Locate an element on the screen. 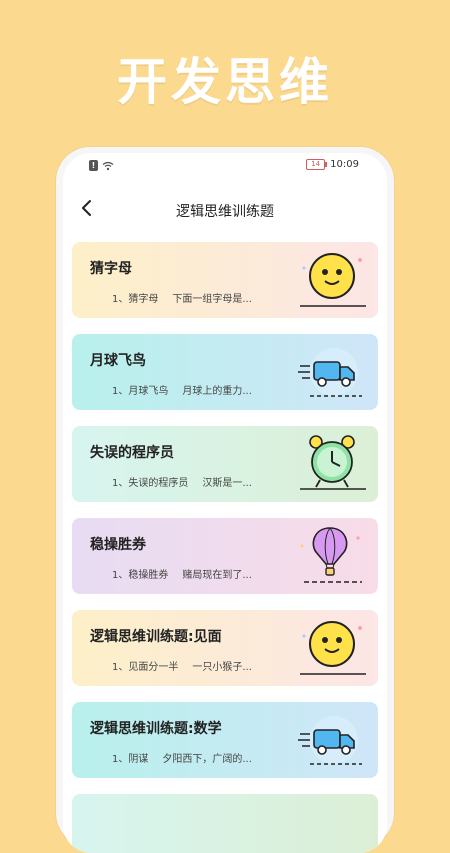  battery-level: 14 is located at coordinates (316, 164).